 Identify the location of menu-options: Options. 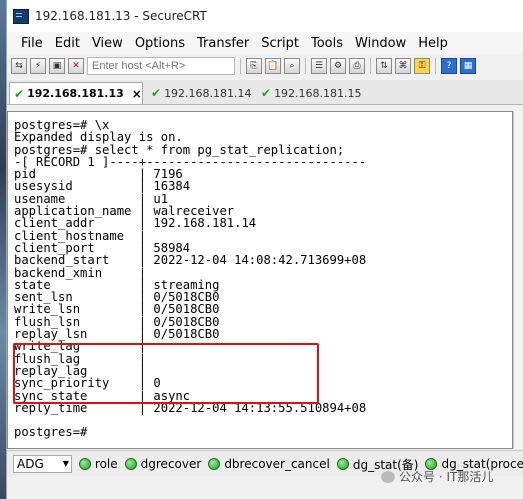
(160, 43).